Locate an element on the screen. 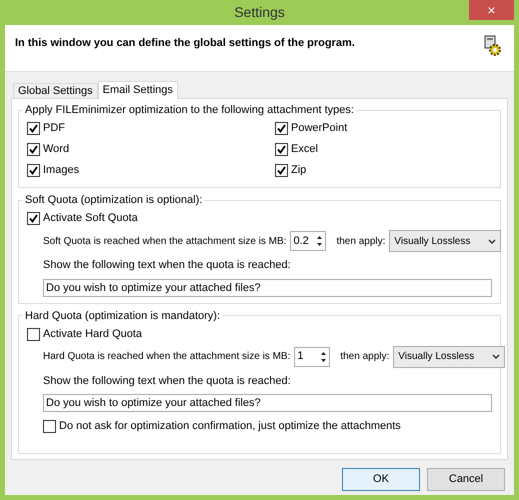  checkbox-label: PDF is located at coordinates (54, 128).